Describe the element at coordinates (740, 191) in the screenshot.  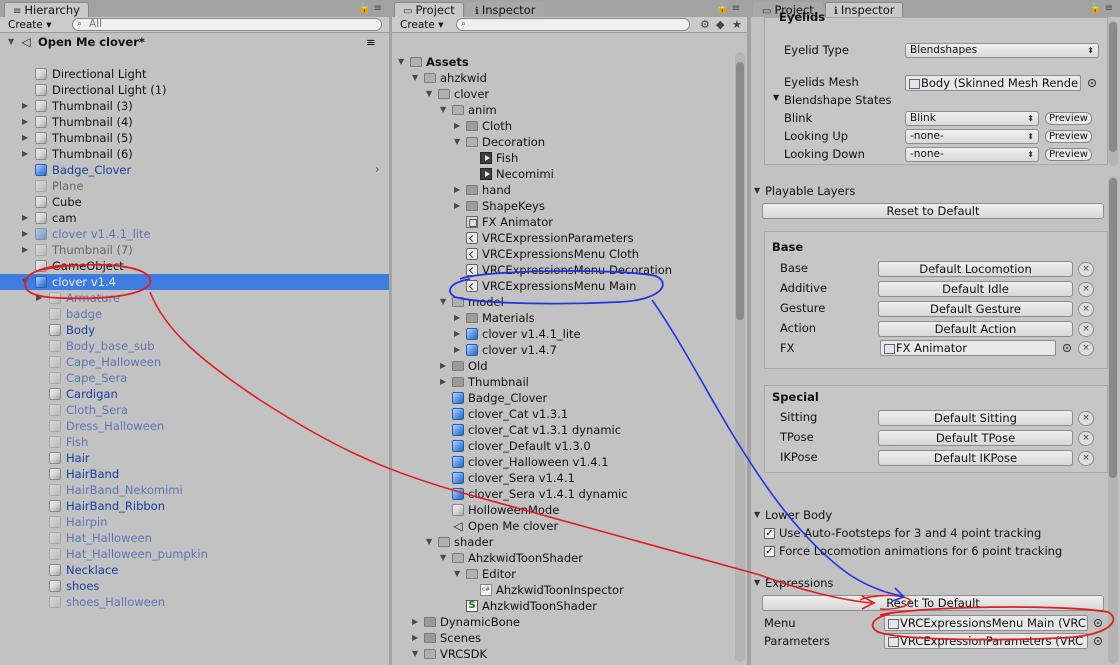
I see `scrollbar-thumb` at that location.